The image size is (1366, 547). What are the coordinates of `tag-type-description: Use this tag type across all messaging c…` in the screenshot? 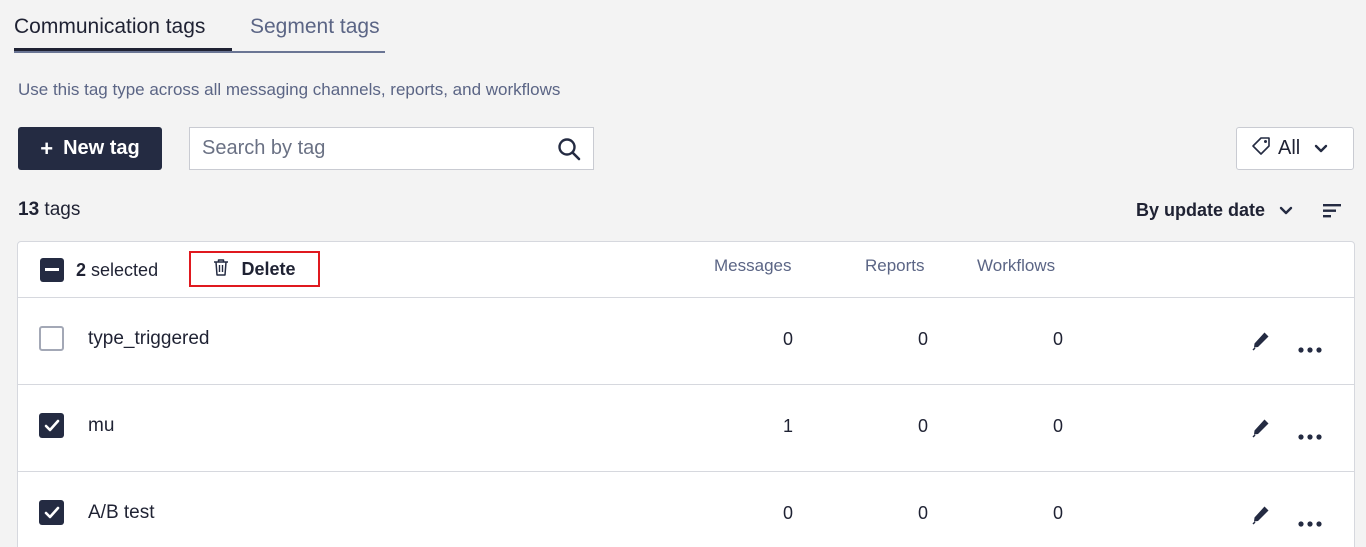 It's located at (289, 89).